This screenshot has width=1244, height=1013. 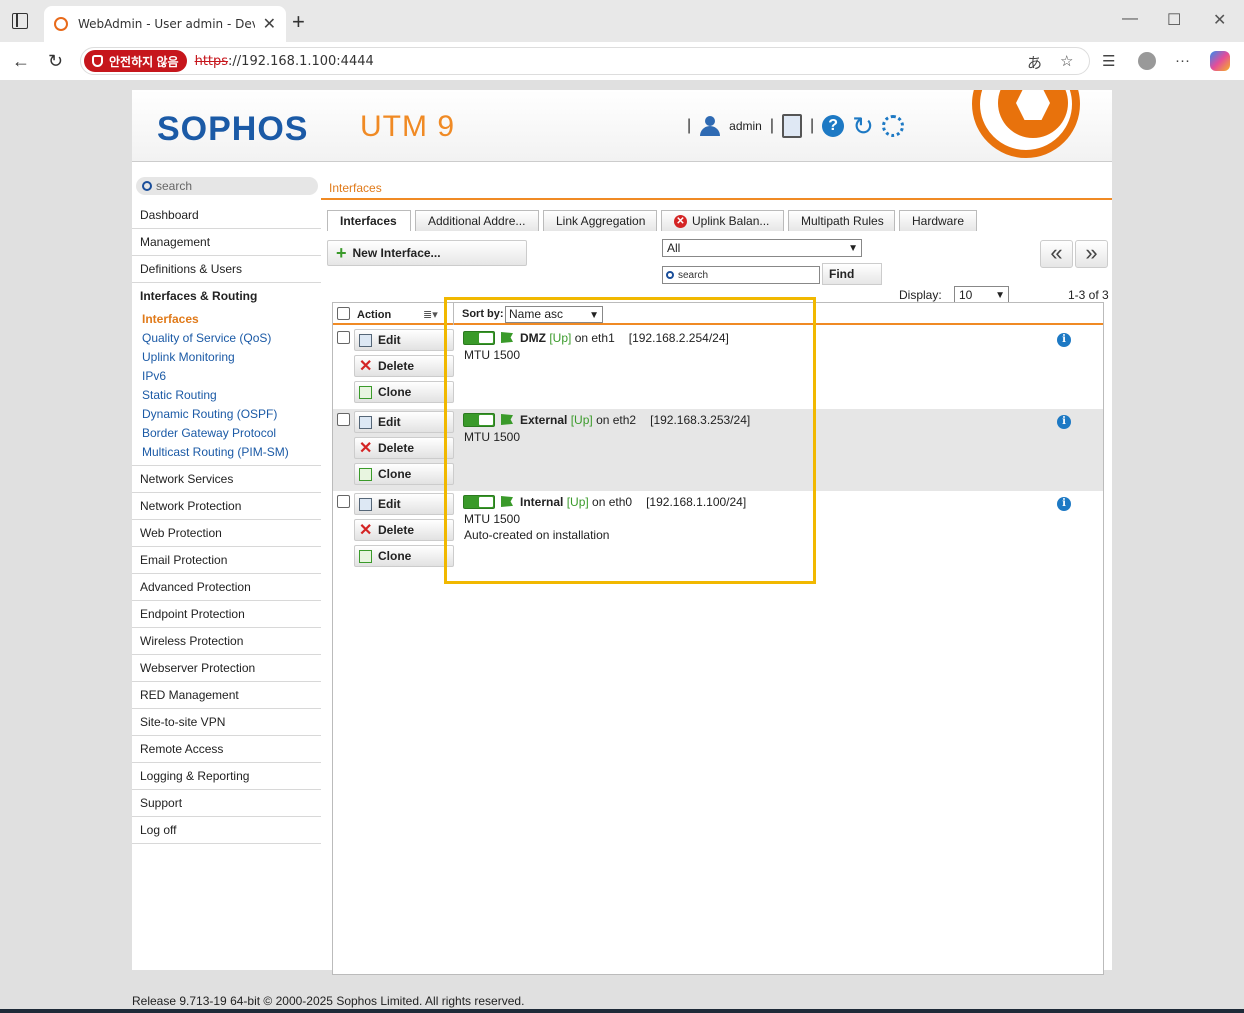 I want to click on sidebar-subitem-qos: Quality of Service (QoS), so click(x=226, y=338).